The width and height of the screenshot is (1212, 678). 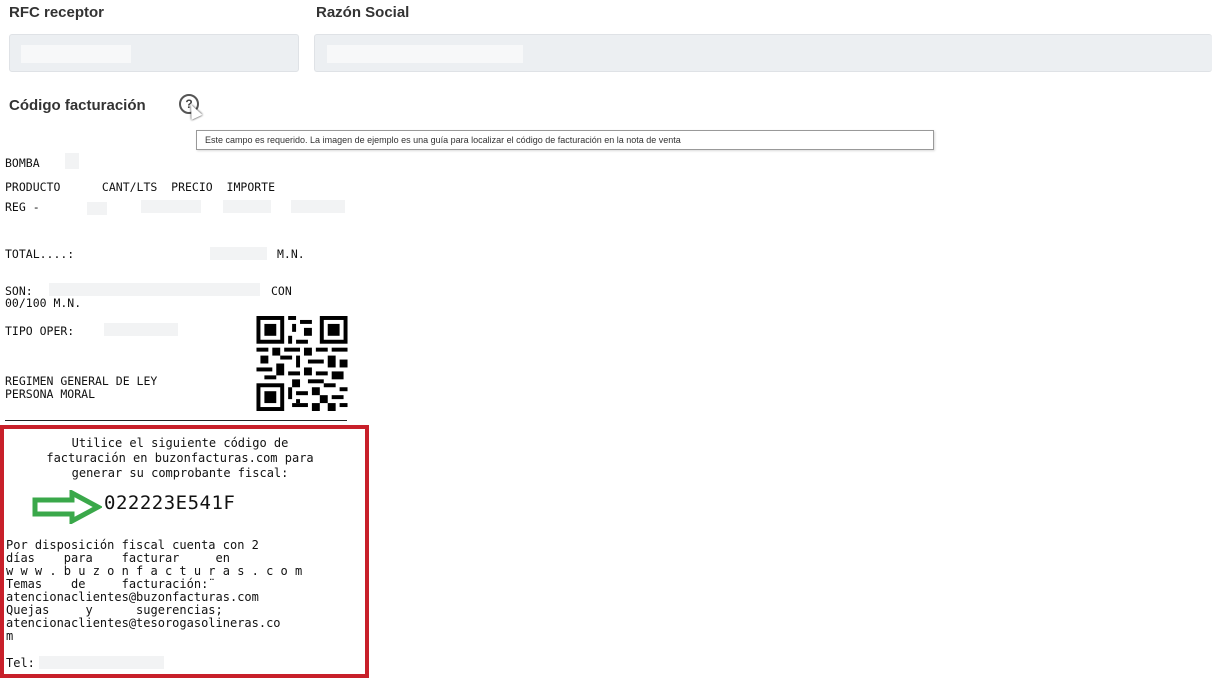 What do you see at coordinates (302, 363) in the screenshot?
I see `qr-code-icon` at bounding box center [302, 363].